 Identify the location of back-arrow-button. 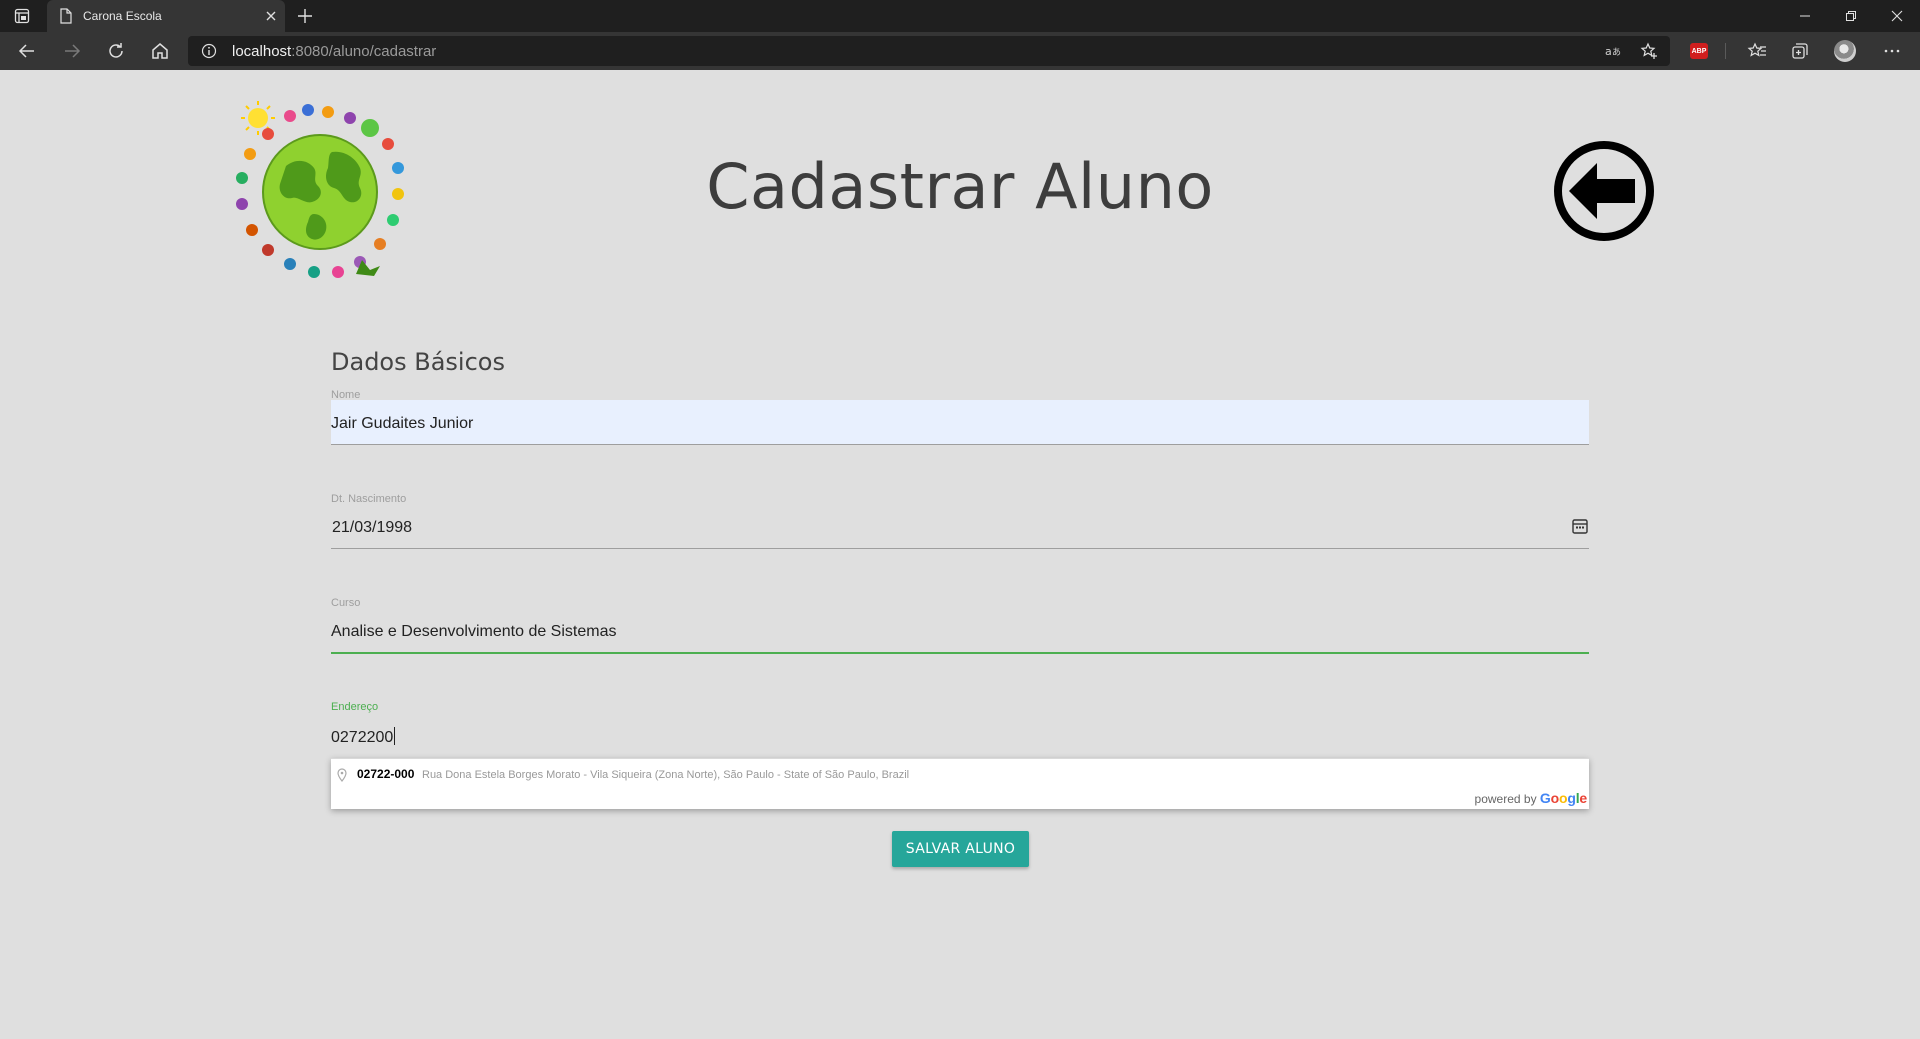
(1604, 191).